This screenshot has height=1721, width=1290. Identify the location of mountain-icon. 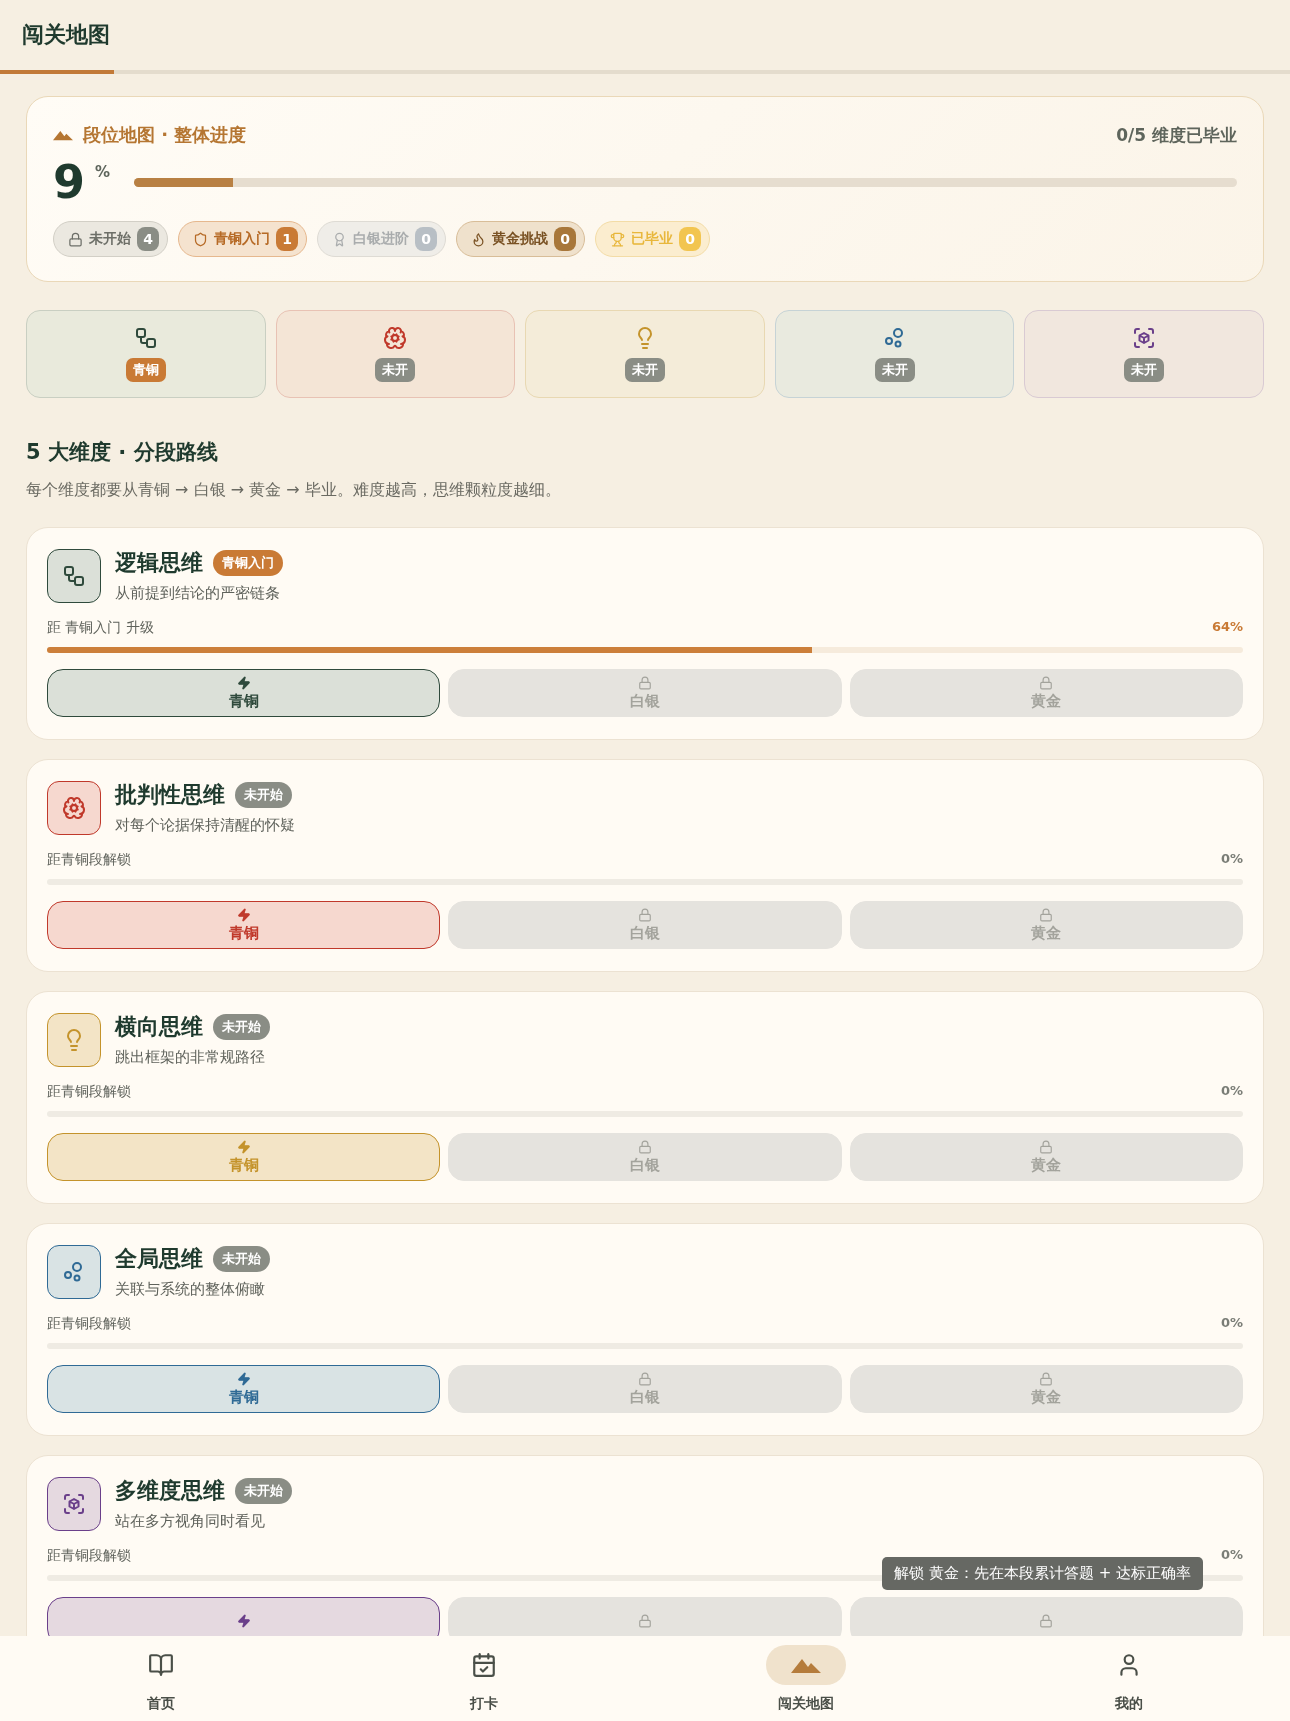
(63, 135).